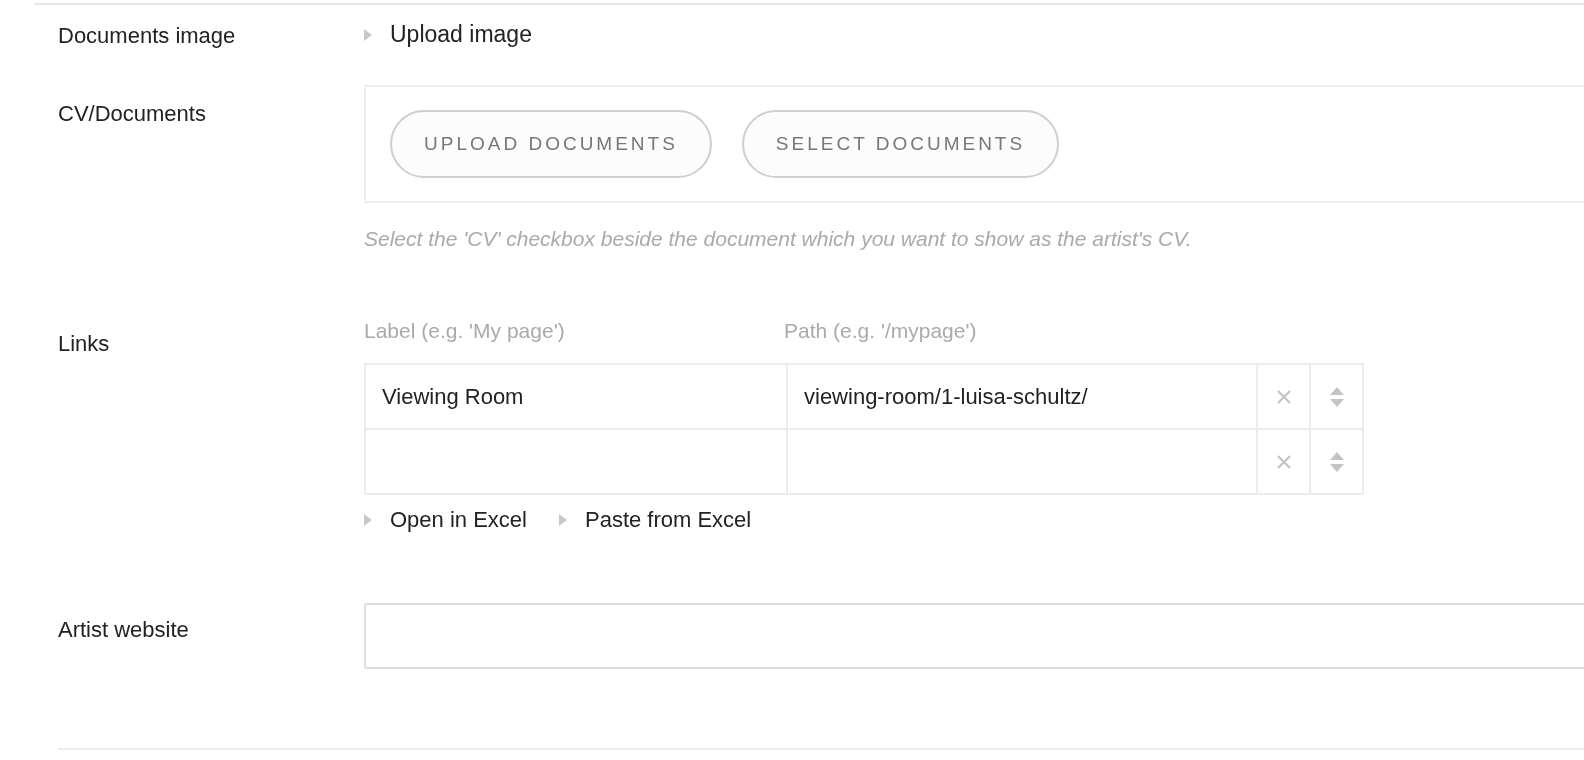  I want to click on field-label: Documents image, so click(147, 36).